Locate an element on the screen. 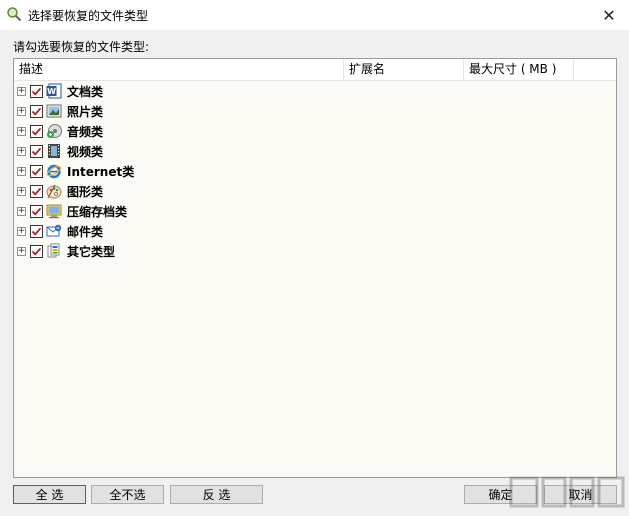 Image resolution: width=629 pixels, height=516 pixels. tree-row: + W 文档类 is located at coordinates (315, 91).